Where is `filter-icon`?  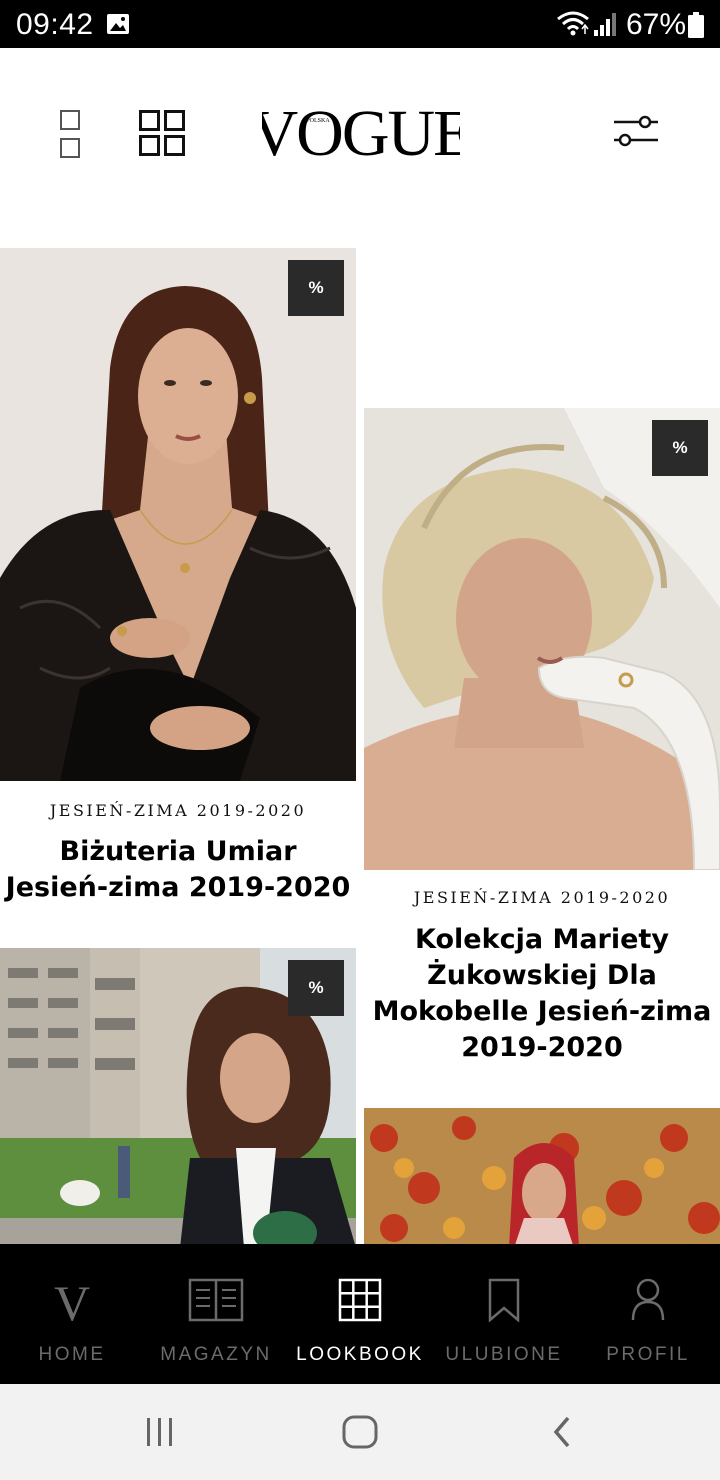 filter-icon is located at coordinates (636, 131).